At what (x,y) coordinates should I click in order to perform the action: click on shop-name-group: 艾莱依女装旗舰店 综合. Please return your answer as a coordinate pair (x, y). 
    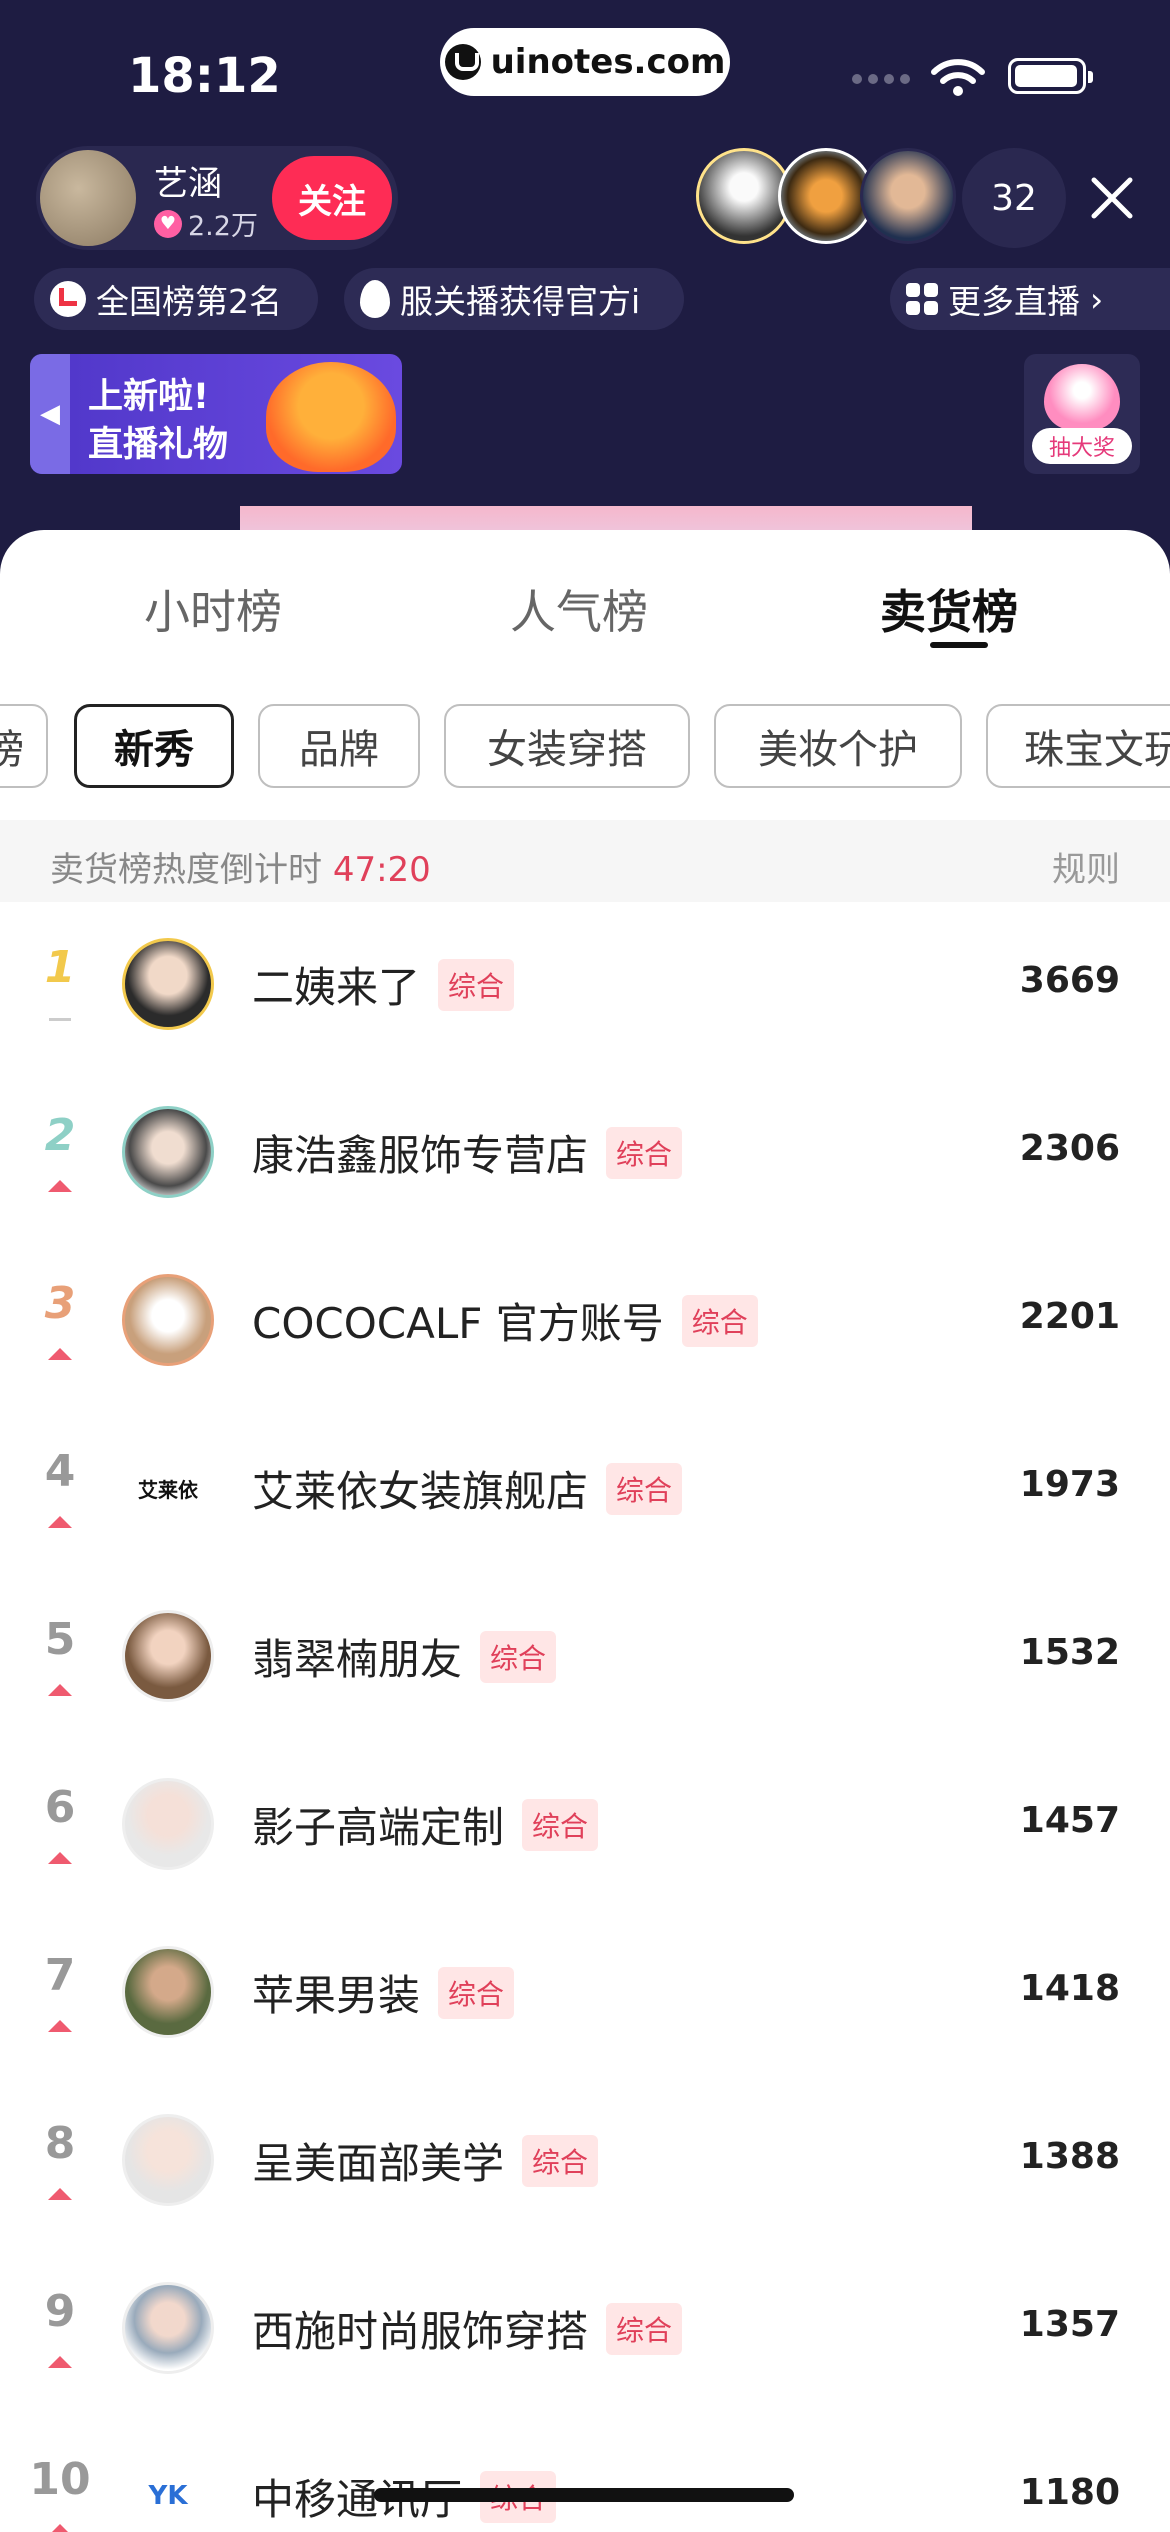
    Looking at the image, I should click on (467, 1488).